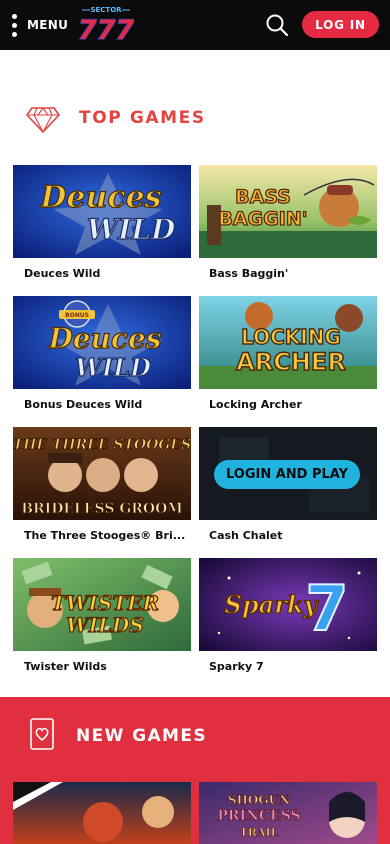 This screenshot has width=390, height=844. I want to click on twister-wilds-thumbnail: TWISTER WILDS, so click(102, 604).